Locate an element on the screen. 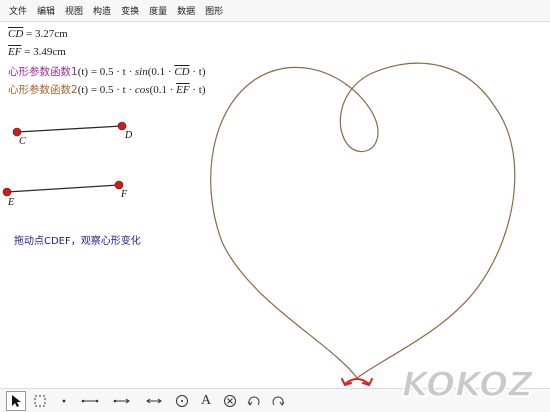 This screenshot has height=412, width=550. redo-icon is located at coordinates (278, 401).